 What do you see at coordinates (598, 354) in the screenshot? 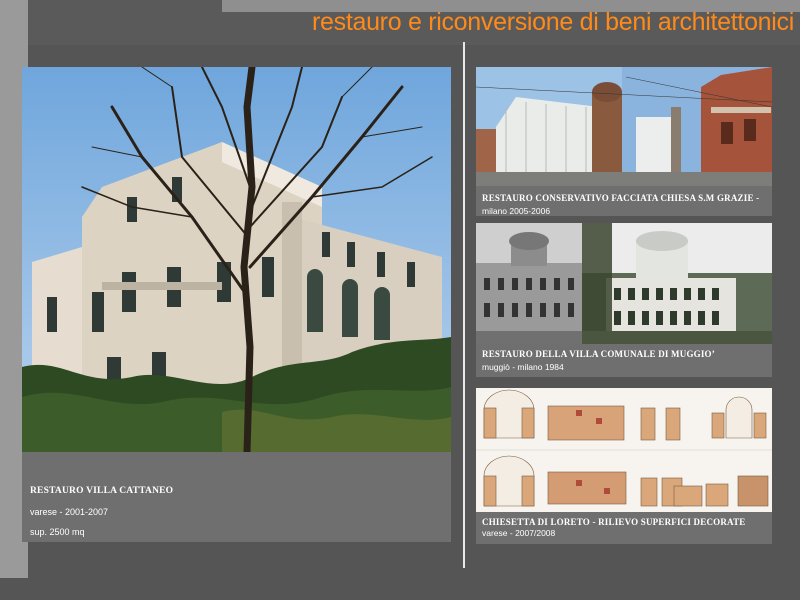
I see `project-title: RESTAURO DELLA VILLA COMUNALE DI MUGGIO’` at bounding box center [598, 354].